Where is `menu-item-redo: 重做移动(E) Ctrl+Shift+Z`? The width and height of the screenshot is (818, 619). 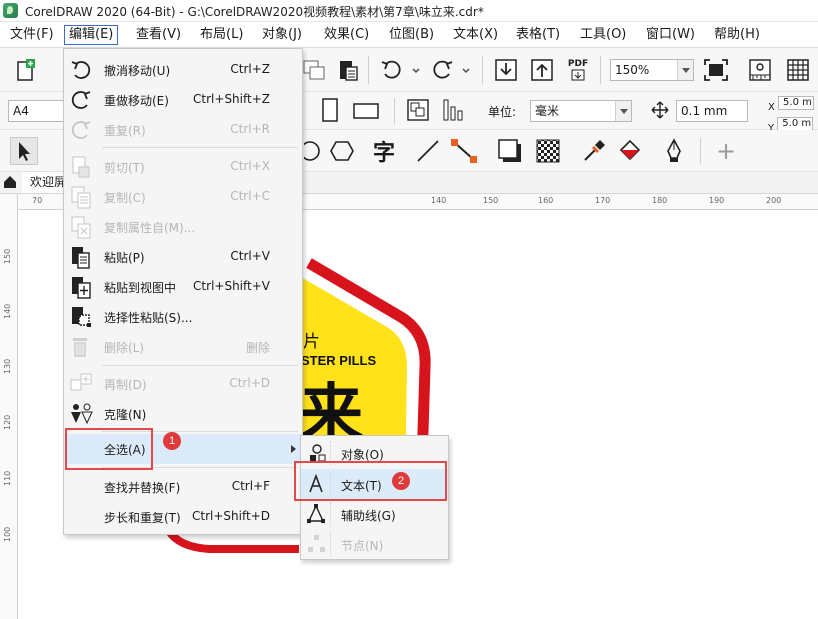
menu-item-redo: 重做移动(E) Ctrl+Shift+Z is located at coordinates (183, 100).